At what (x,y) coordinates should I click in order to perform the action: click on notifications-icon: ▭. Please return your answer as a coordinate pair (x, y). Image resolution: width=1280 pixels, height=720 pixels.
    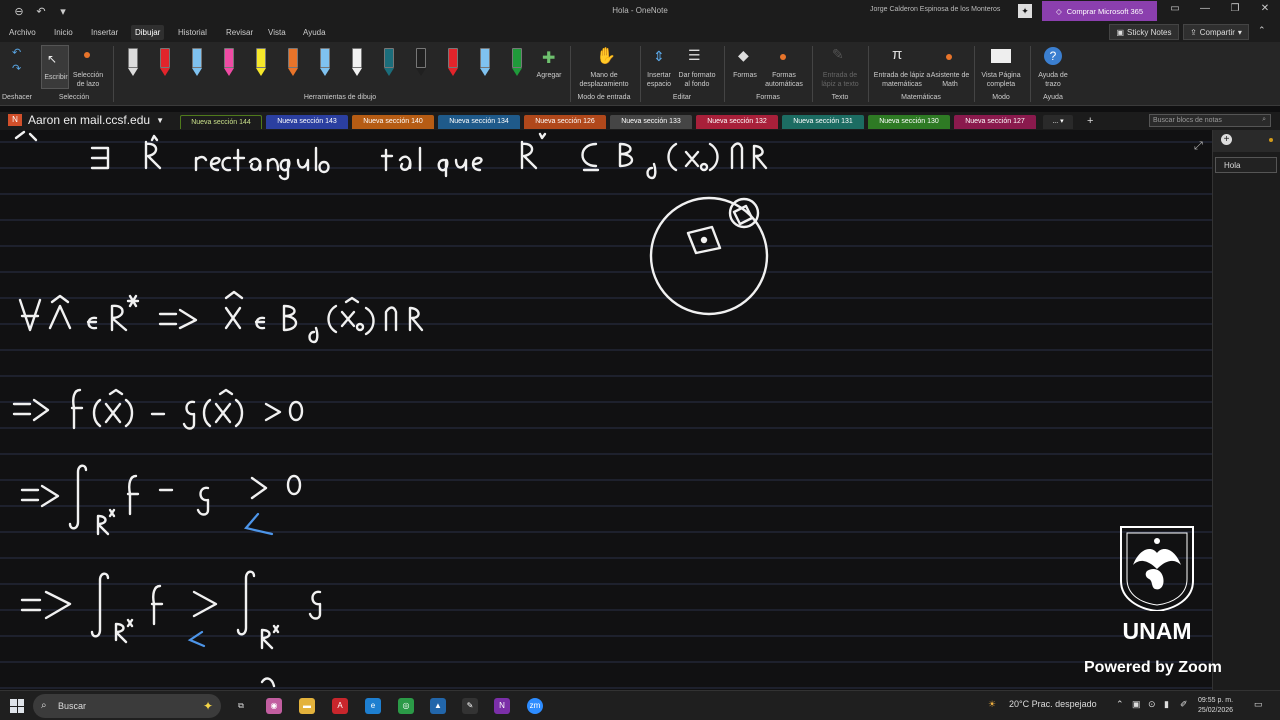
    Looking at the image, I should click on (1258, 704).